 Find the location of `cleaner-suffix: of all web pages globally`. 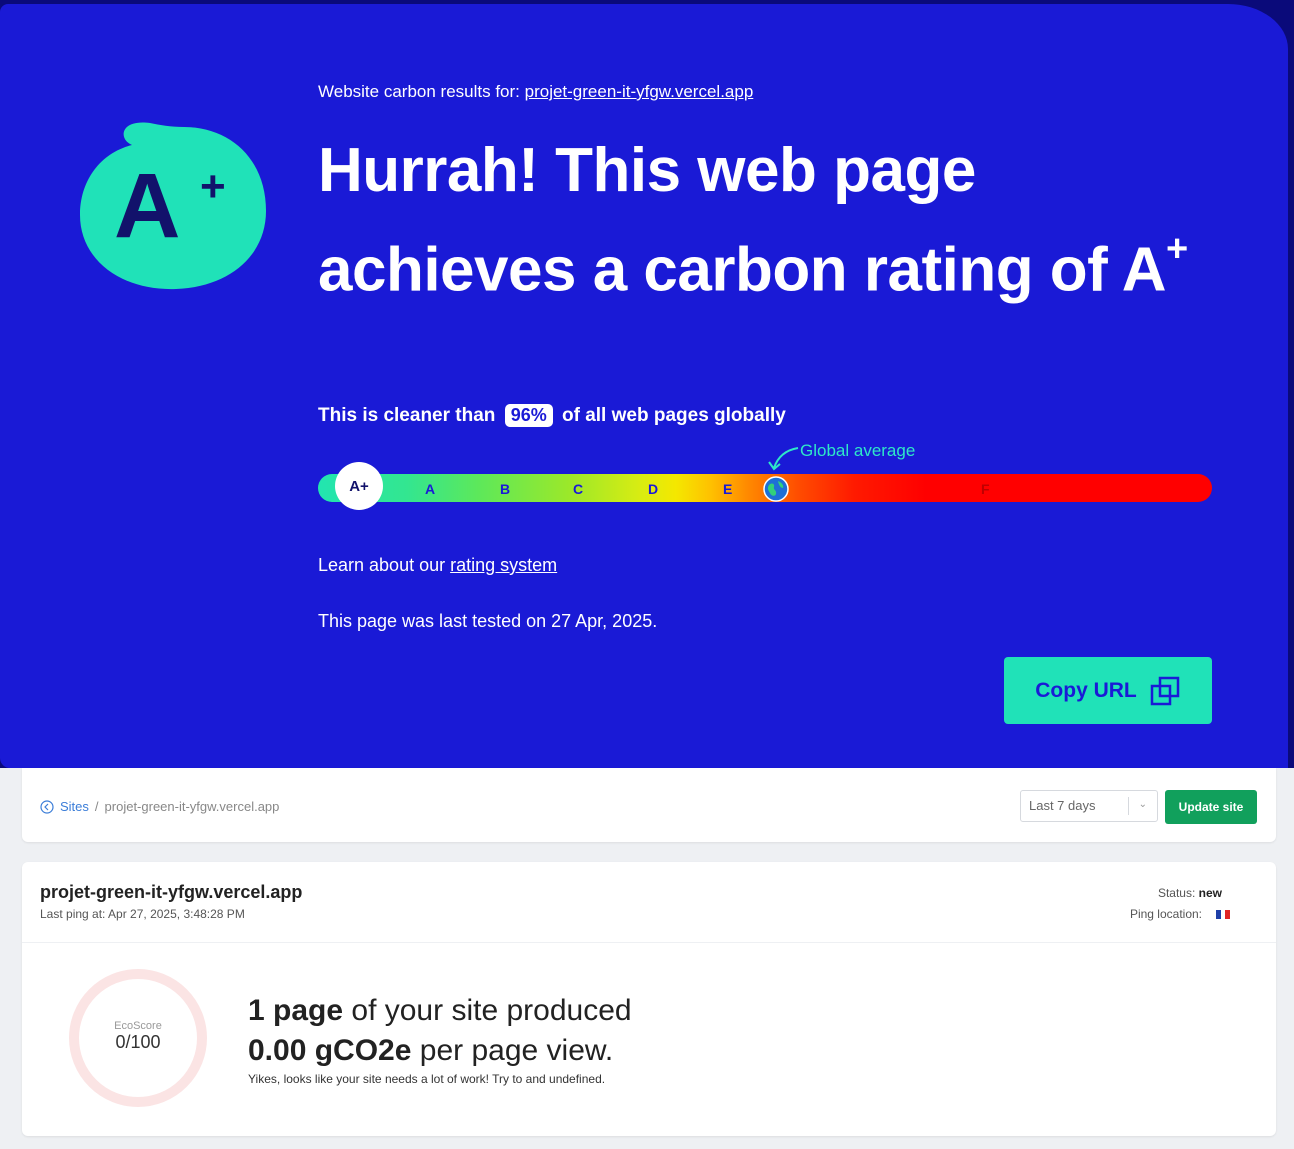

cleaner-suffix: of all web pages globally is located at coordinates (674, 415).